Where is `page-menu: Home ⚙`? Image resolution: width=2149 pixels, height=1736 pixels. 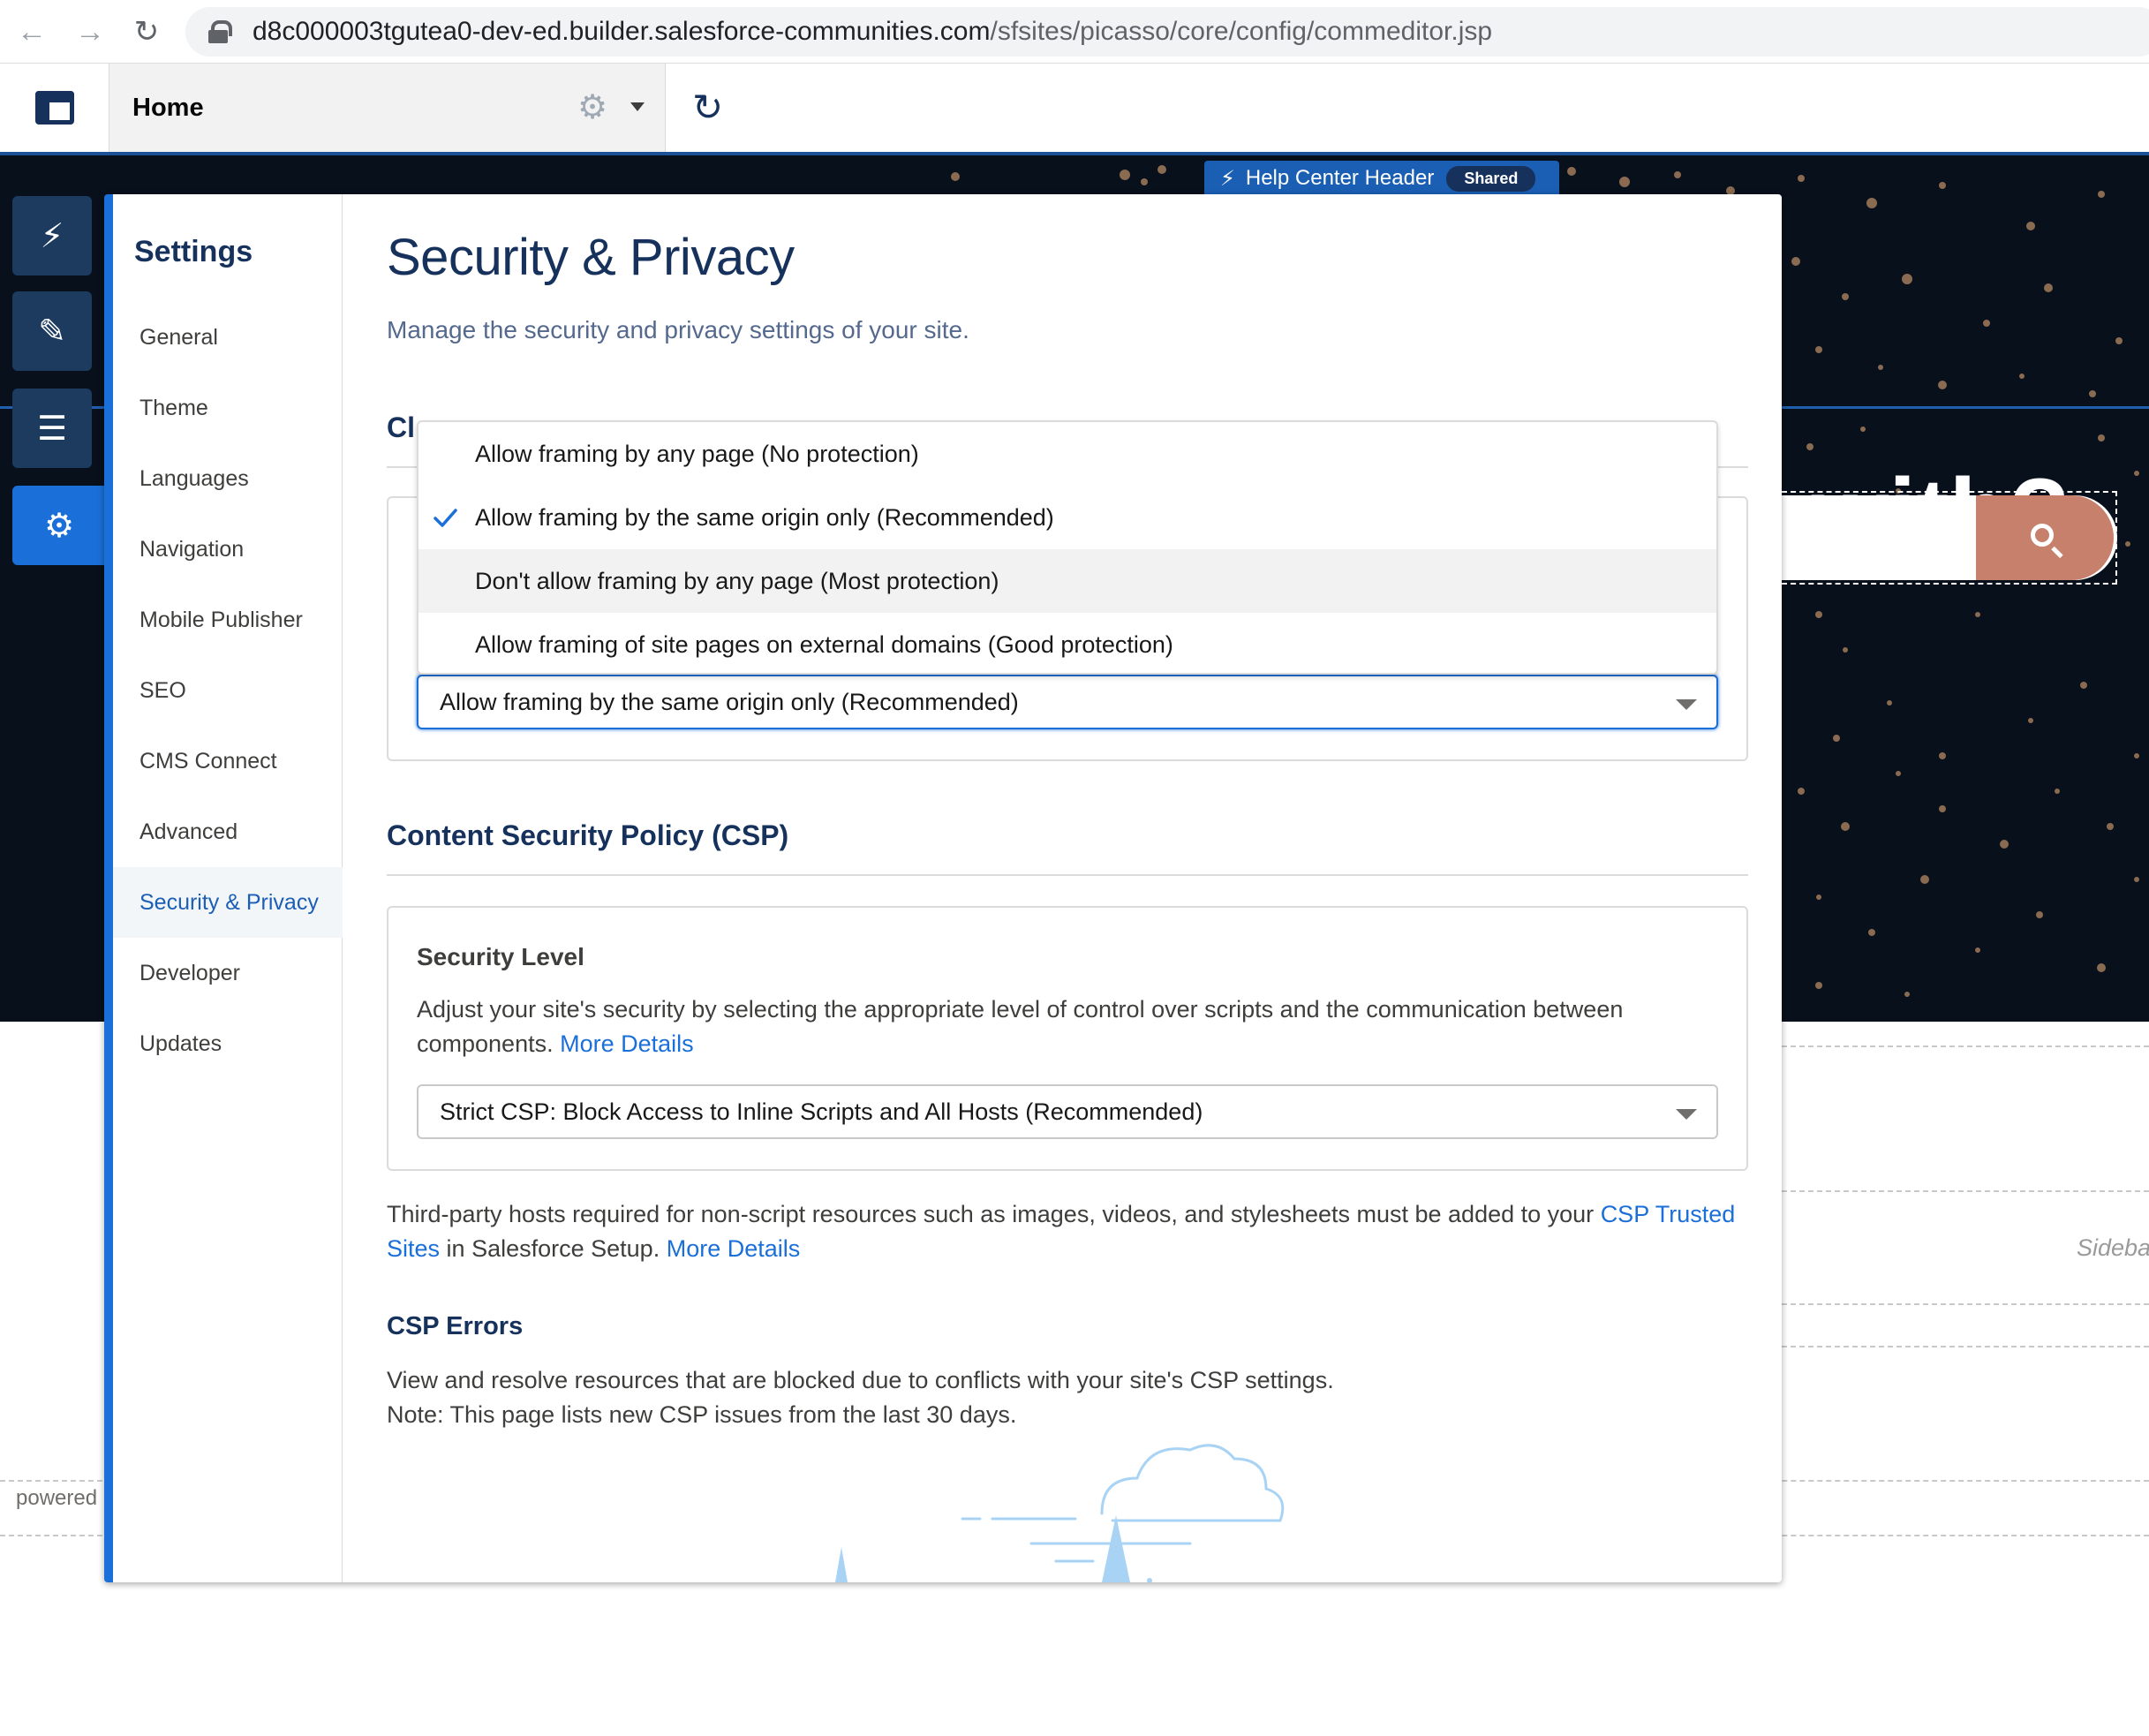 page-menu: Home ⚙ is located at coordinates (387, 108).